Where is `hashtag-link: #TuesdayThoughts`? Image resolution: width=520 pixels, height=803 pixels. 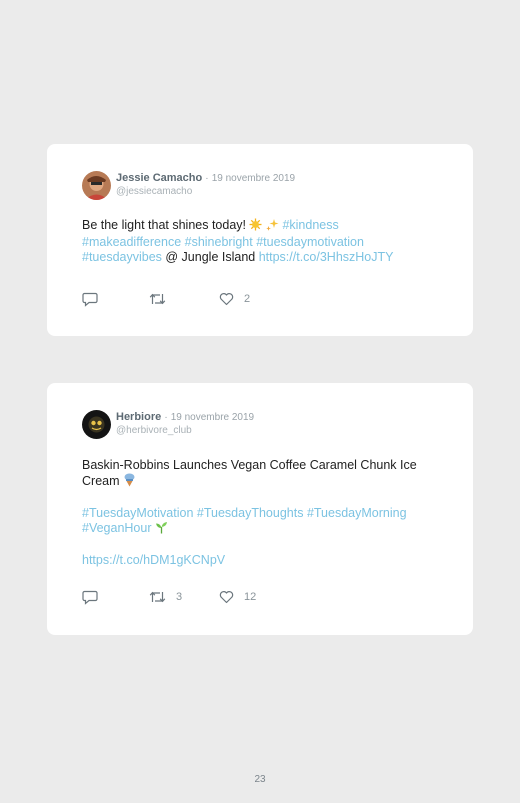 hashtag-link: #TuesdayThoughts is located at coordinates (250, 513).